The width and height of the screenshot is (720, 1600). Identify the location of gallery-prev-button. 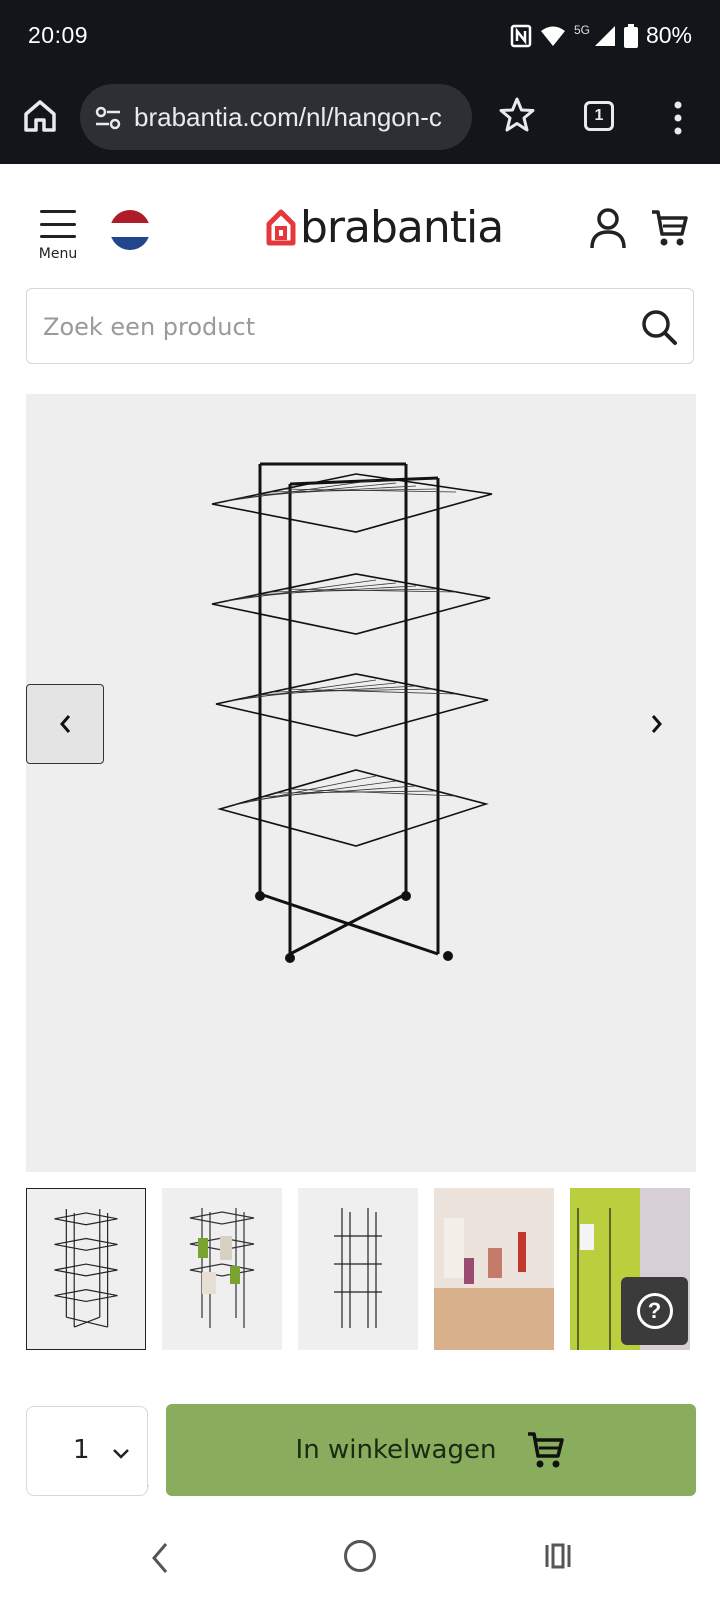
(65, 724).